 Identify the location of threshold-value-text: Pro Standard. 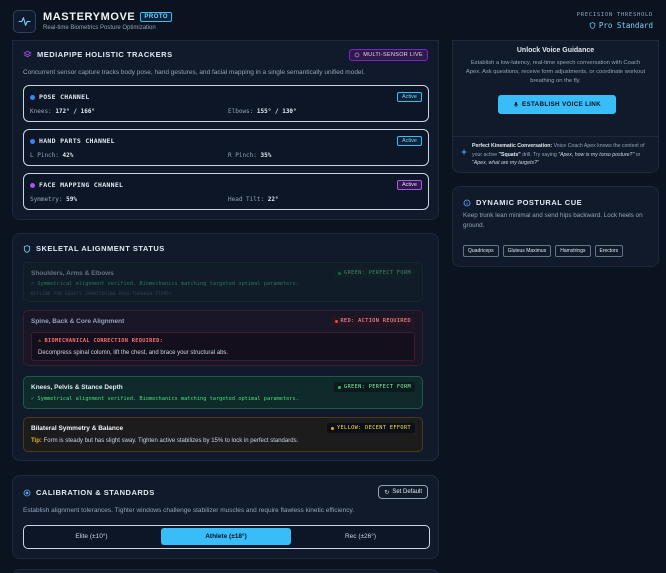
(625, 25).